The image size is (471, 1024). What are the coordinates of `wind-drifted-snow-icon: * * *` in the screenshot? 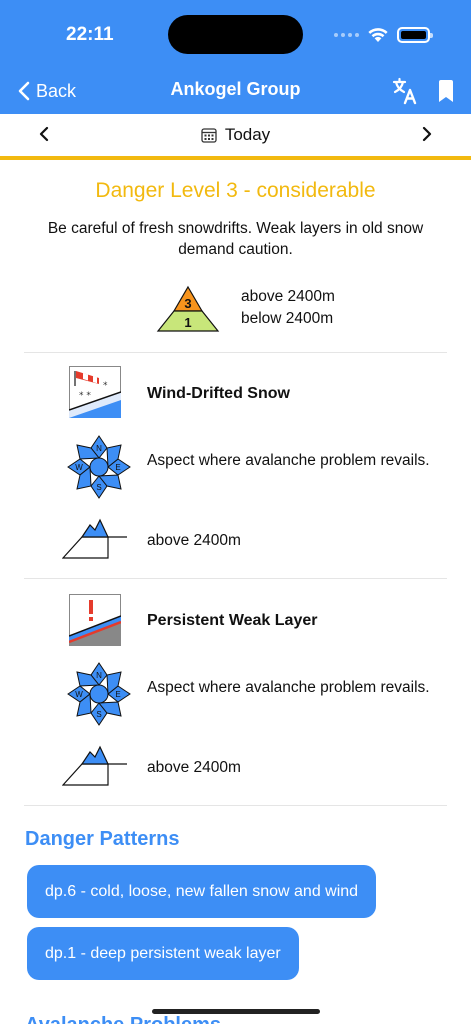 It's located at (95, 392).